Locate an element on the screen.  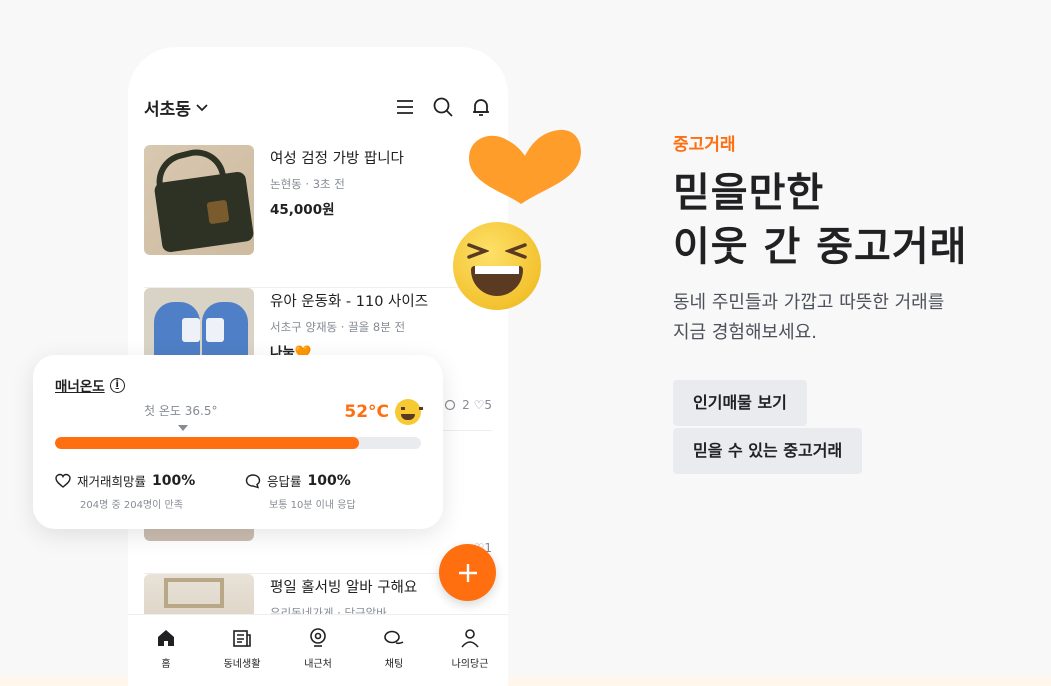
section-eyebrow: 중고거래 is located at coordinates (704, 145).